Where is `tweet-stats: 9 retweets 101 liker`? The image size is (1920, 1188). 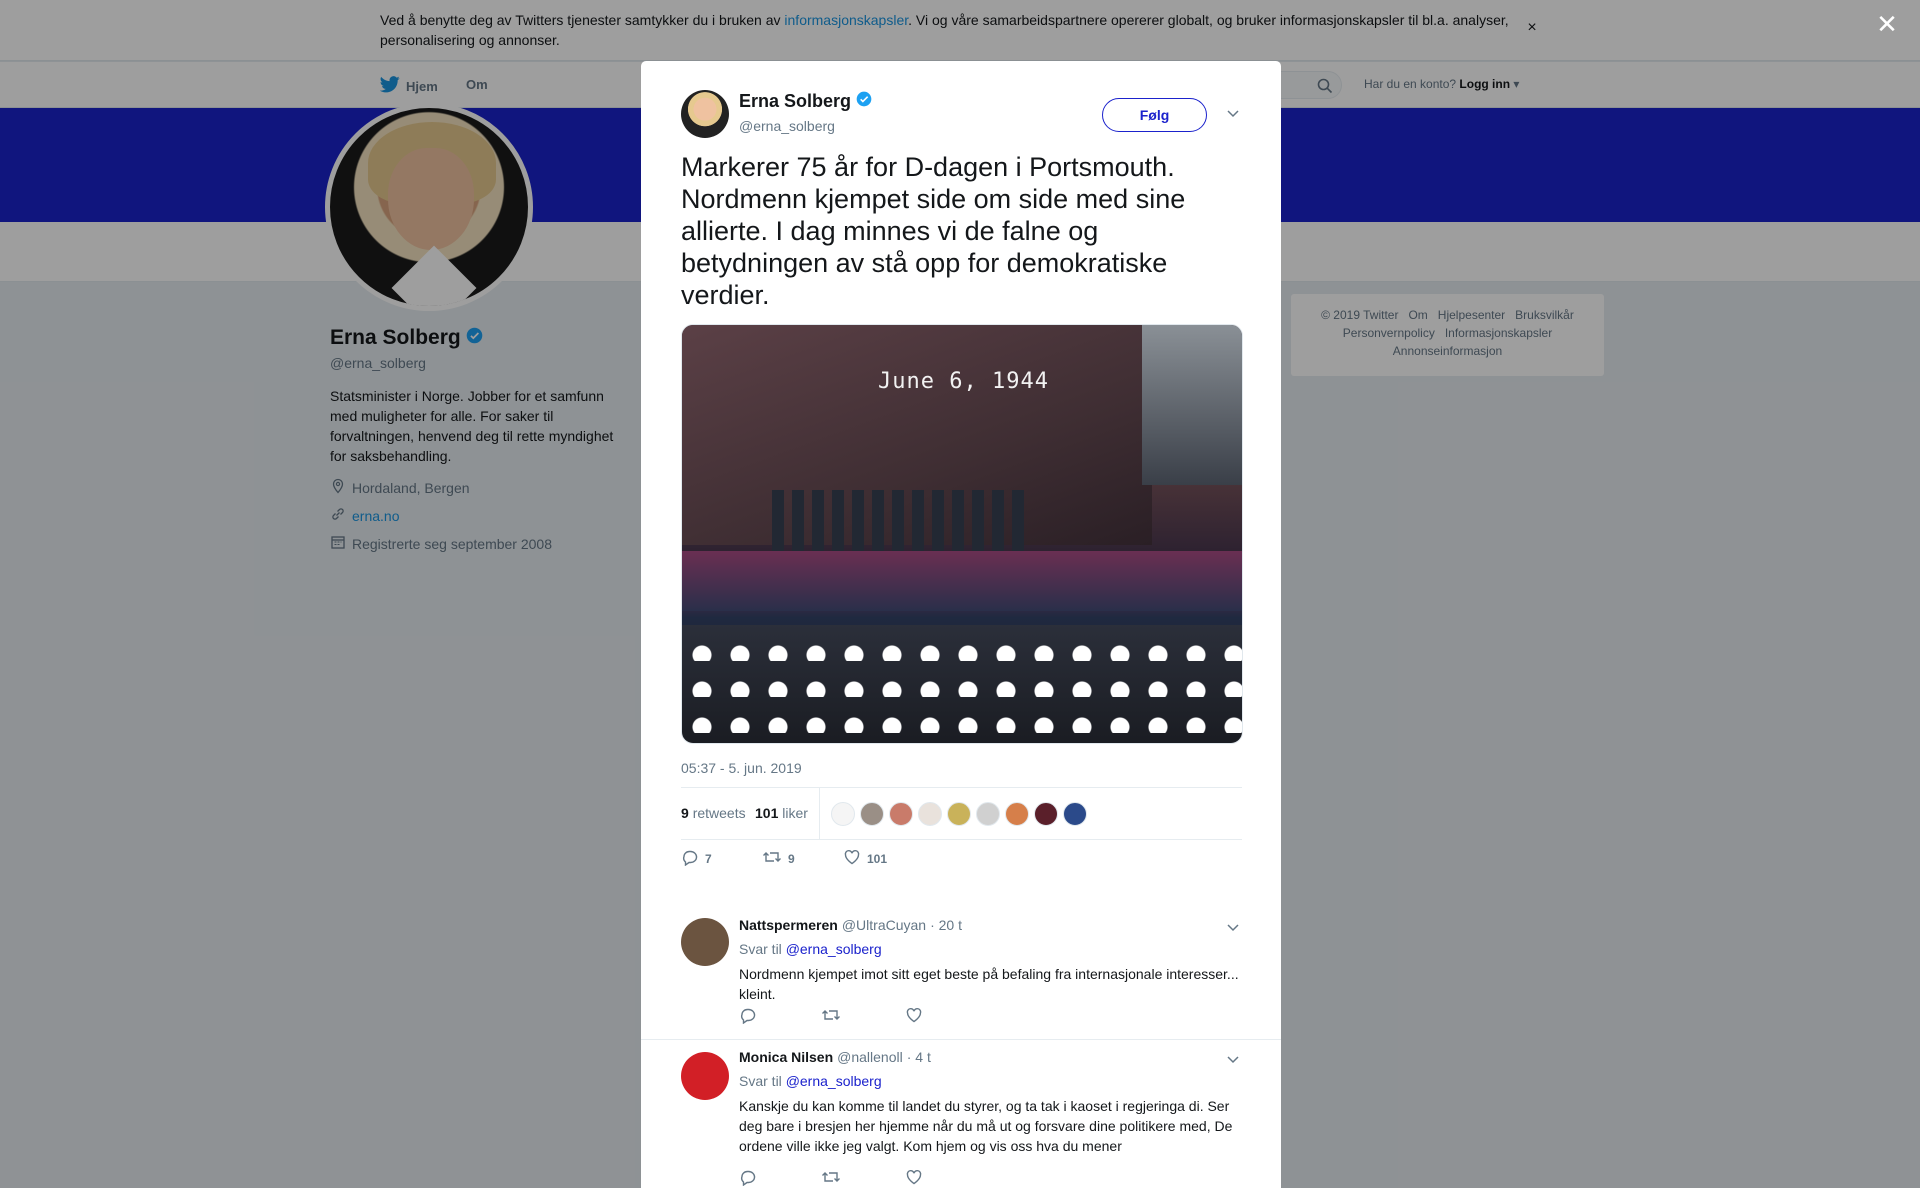
tweet-stats: 9 retweets 101 liker is located at coordinates (961, 813).